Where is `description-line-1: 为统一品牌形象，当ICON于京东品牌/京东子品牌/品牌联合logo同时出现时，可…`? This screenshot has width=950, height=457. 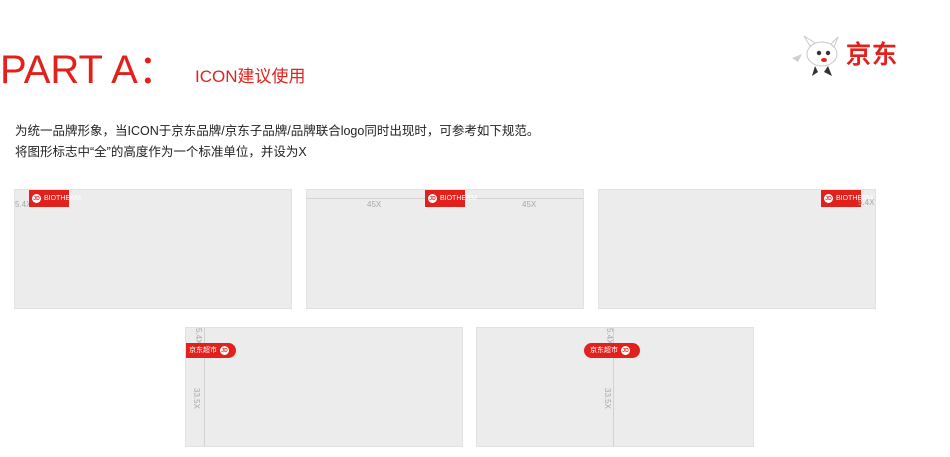
description-line-1: 为统一品牌形象，当ICON于京东品牌/京东子品牌/品牌联合logo同时出现时，可… is located at coordinates (277, 131).